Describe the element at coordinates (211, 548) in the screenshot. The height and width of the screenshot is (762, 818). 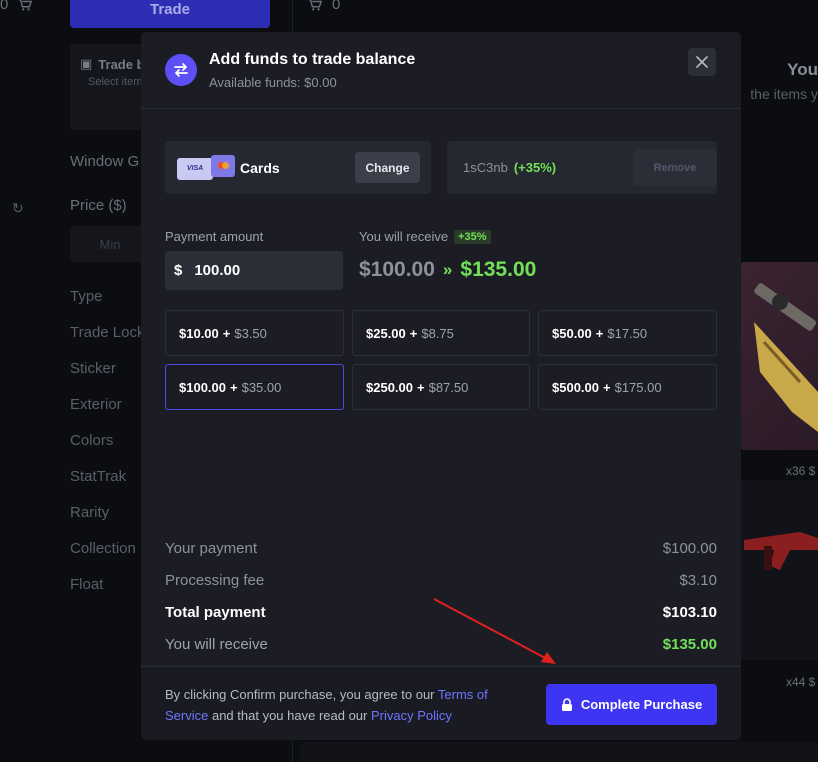
I see `summary-label: Your payment` at that location.